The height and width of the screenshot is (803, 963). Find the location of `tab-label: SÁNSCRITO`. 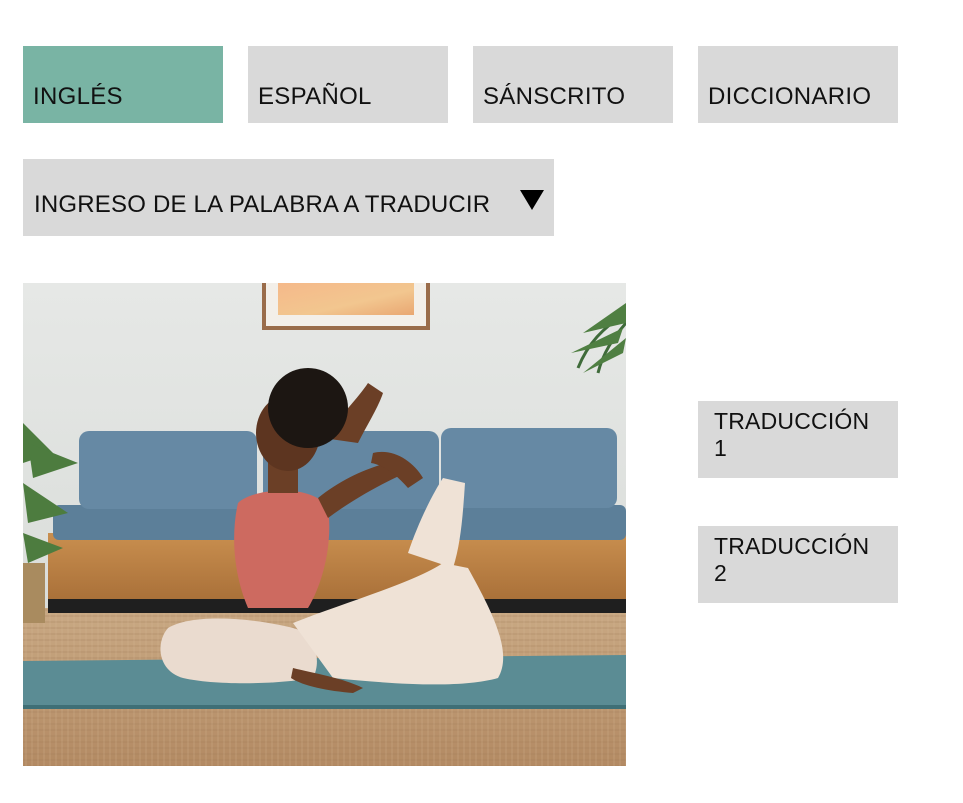

tab-label: SÁNSCRITO is located at coordinates (554, 96).